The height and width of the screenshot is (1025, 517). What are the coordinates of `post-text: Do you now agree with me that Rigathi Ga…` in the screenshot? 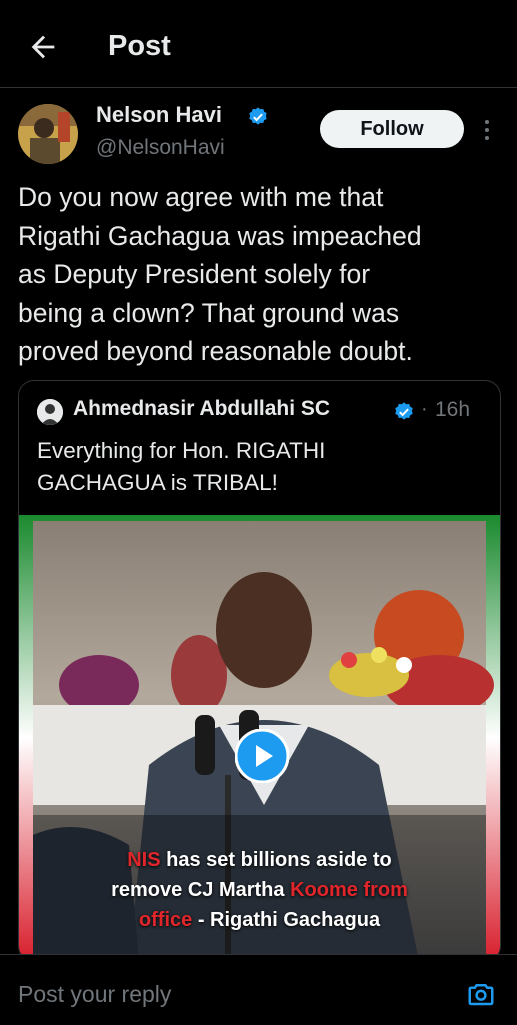 It's located at (220, 274).